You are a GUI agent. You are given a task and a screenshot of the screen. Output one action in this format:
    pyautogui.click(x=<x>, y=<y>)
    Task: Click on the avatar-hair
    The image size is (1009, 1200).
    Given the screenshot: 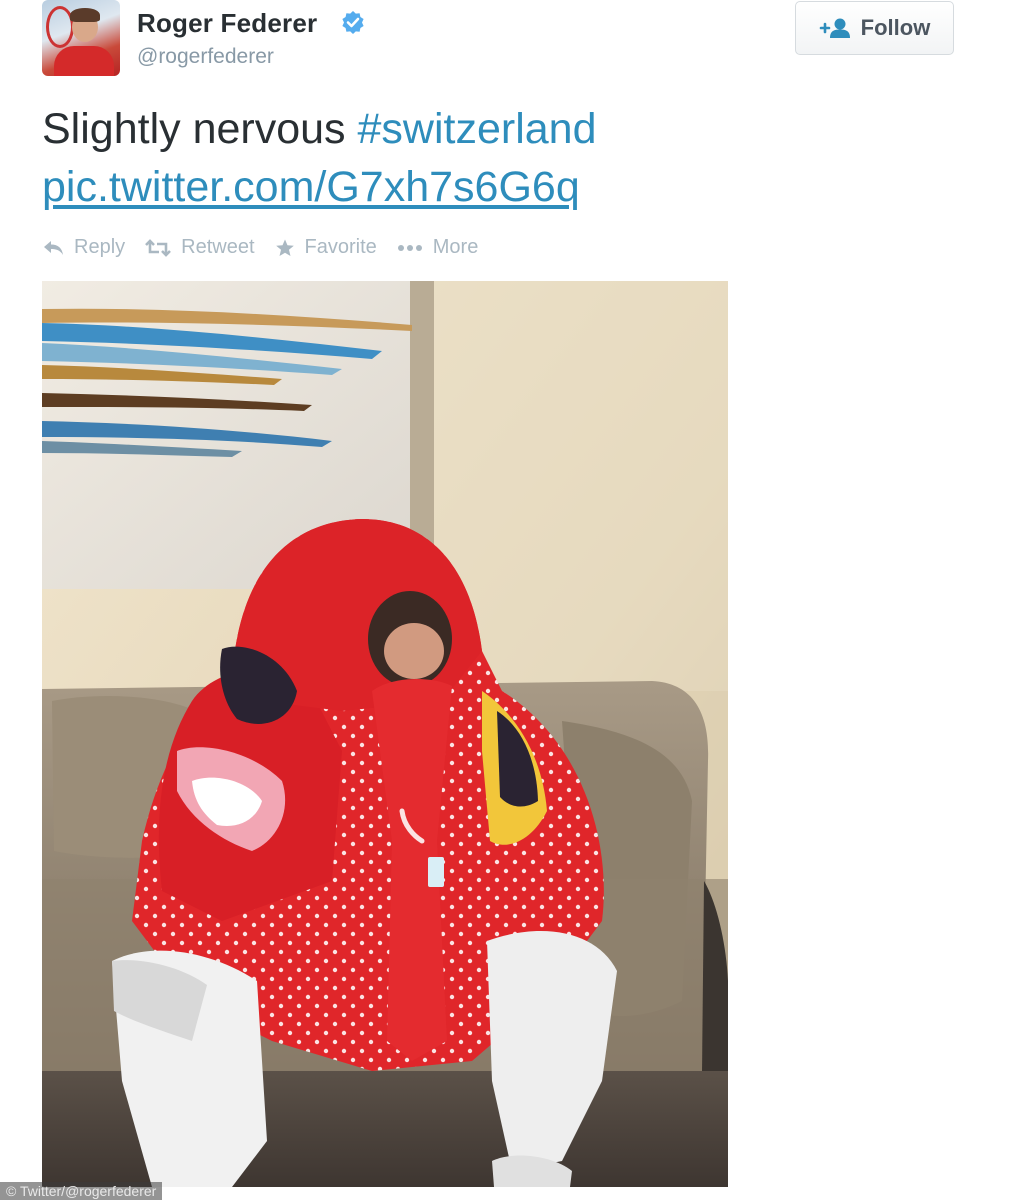 What is the action you would take?
    pyautogui.click(x=85, y=15)
    